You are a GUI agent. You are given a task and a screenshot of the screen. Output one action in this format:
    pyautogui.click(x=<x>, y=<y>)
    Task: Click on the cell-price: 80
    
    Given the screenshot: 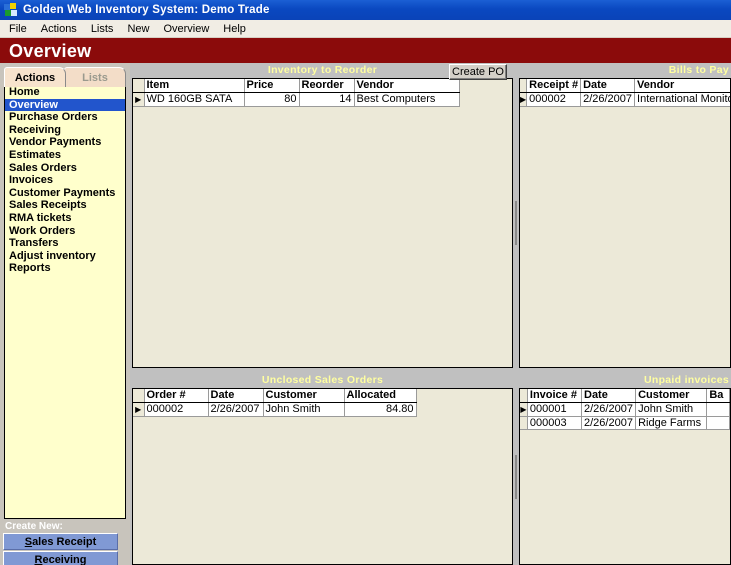 What is the action you would take?
    pyautogui.click(x=272, y=99)
    